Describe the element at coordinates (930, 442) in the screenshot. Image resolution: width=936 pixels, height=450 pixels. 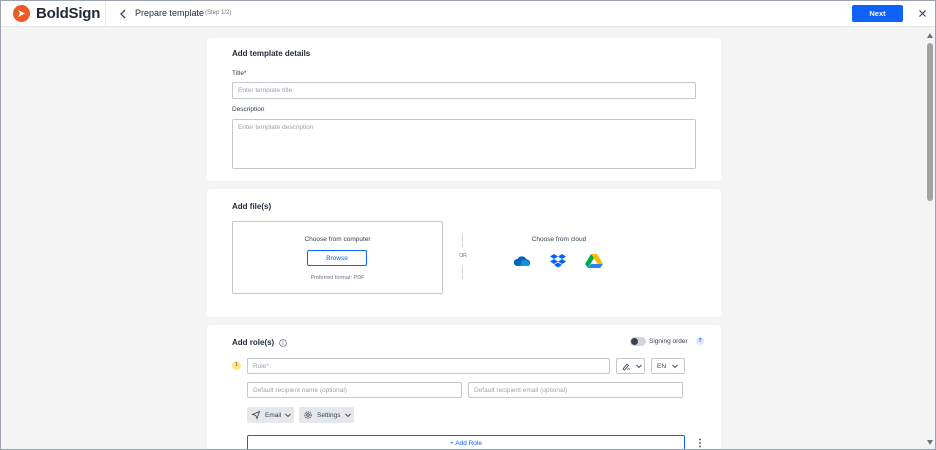
I see `scroll-down-arrow-icon` at that location.